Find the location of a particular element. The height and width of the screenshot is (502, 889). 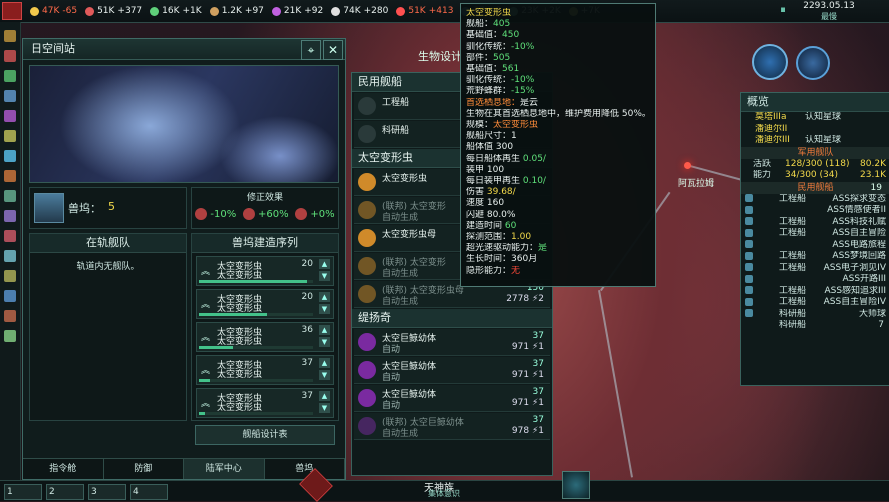

ship-row: ASS电路旅程 is located at coordinates (815, 246).